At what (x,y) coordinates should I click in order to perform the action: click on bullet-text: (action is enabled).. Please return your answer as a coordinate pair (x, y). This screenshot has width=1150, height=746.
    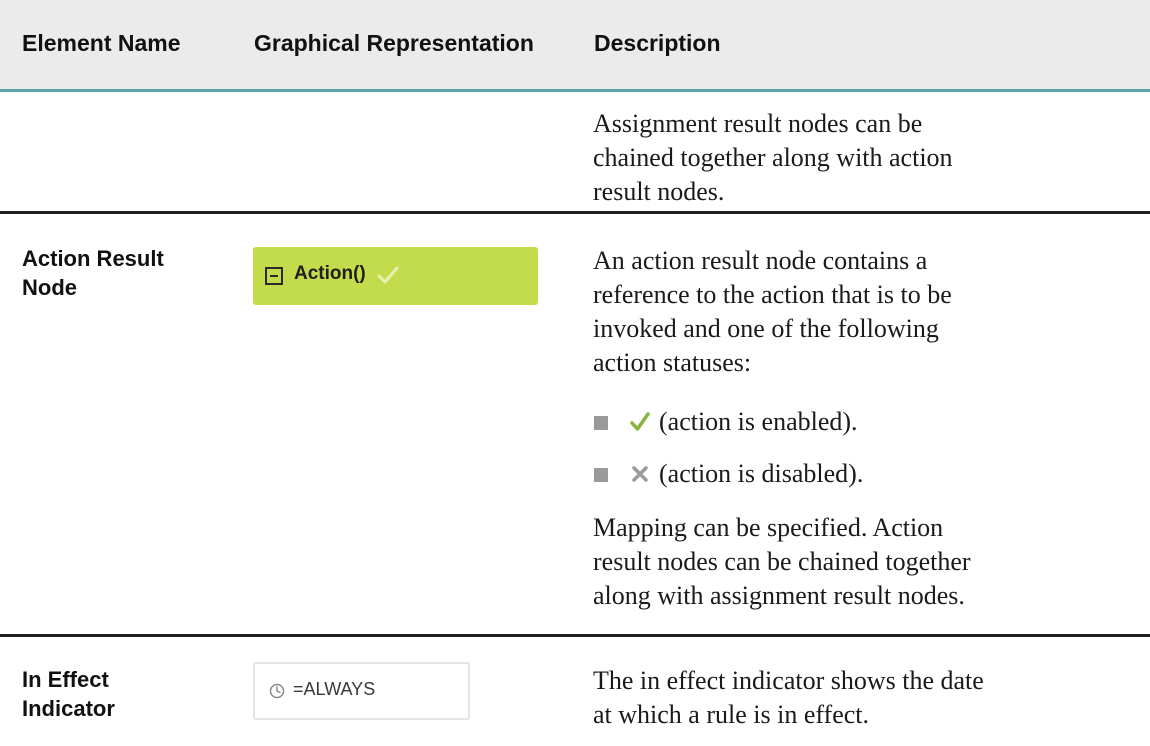
    Looking at the image, I should click on (758, 421).